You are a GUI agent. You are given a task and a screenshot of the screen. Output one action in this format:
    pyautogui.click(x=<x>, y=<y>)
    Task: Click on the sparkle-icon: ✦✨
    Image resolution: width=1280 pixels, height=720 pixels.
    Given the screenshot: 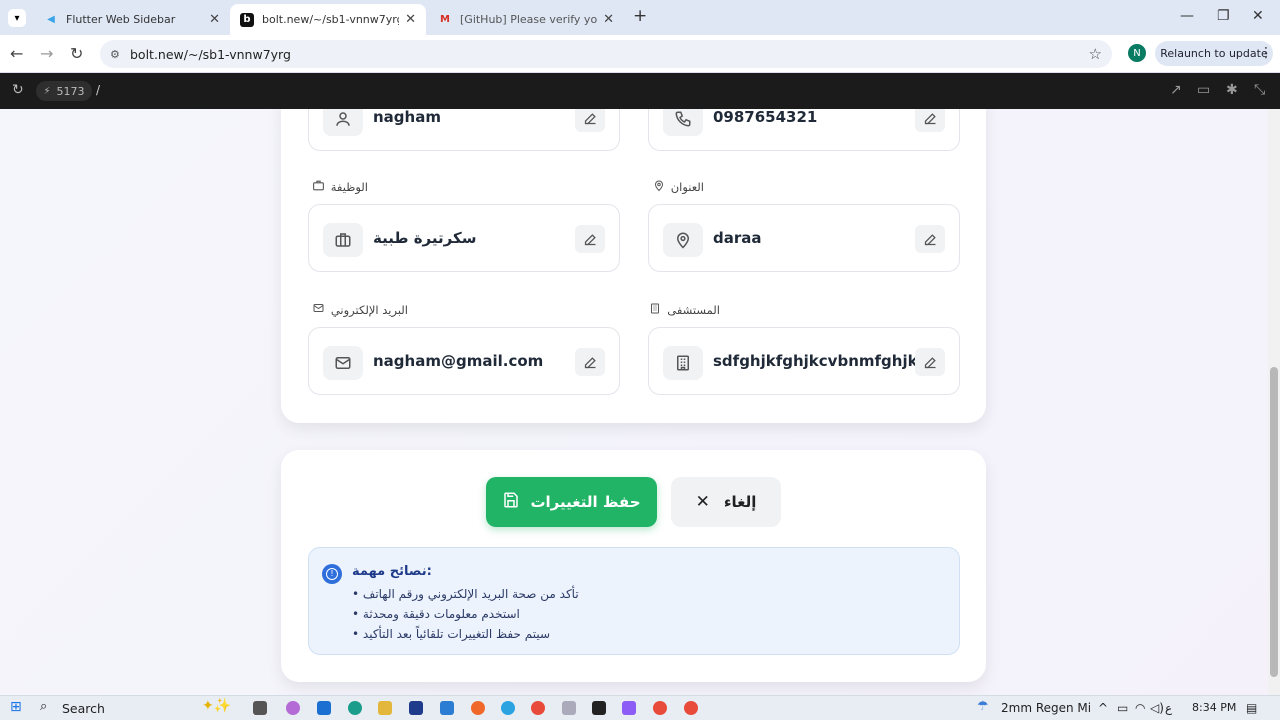 What is the action you would take?
    pyautogui.click(x=217, y=706)
    